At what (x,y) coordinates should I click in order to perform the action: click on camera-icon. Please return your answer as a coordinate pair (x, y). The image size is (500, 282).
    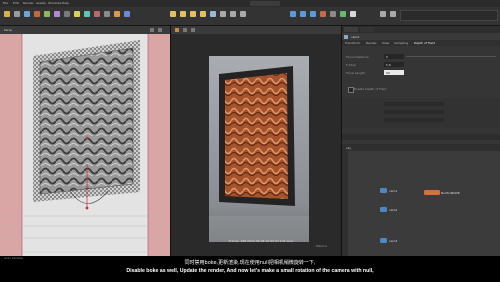
    Looking at the image, I should click on (223, 14).